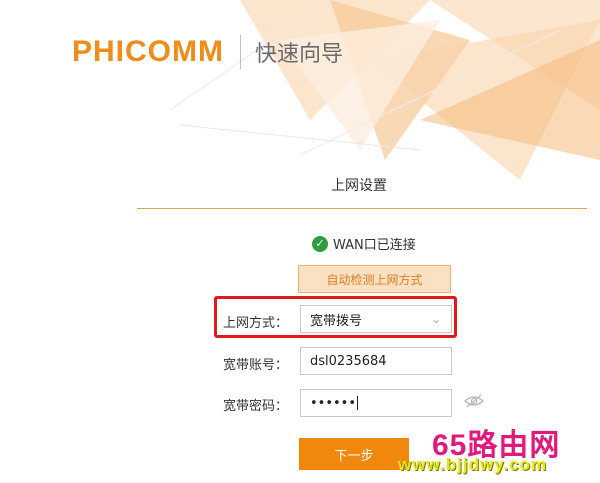 The image size is (600, 483). What do you see at coordinates (376, 319) in the screenshot?
I see `connection-type-select: 宽带拨号 ⌄` at bounding box center [376, 319].